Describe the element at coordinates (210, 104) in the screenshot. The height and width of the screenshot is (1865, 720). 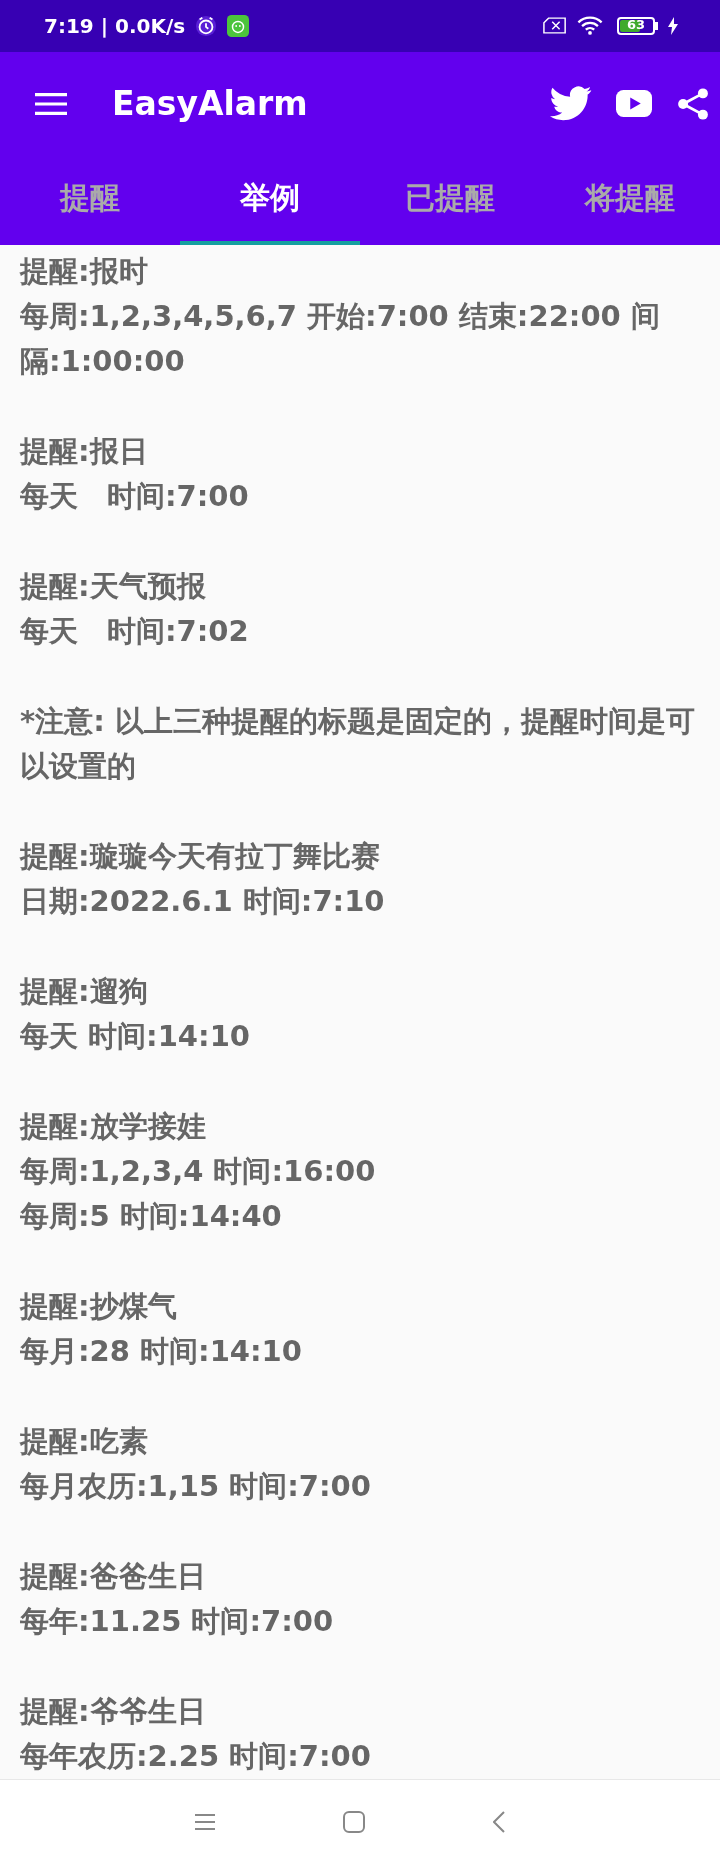
I see `app-title: EasyAlarm` at that location.